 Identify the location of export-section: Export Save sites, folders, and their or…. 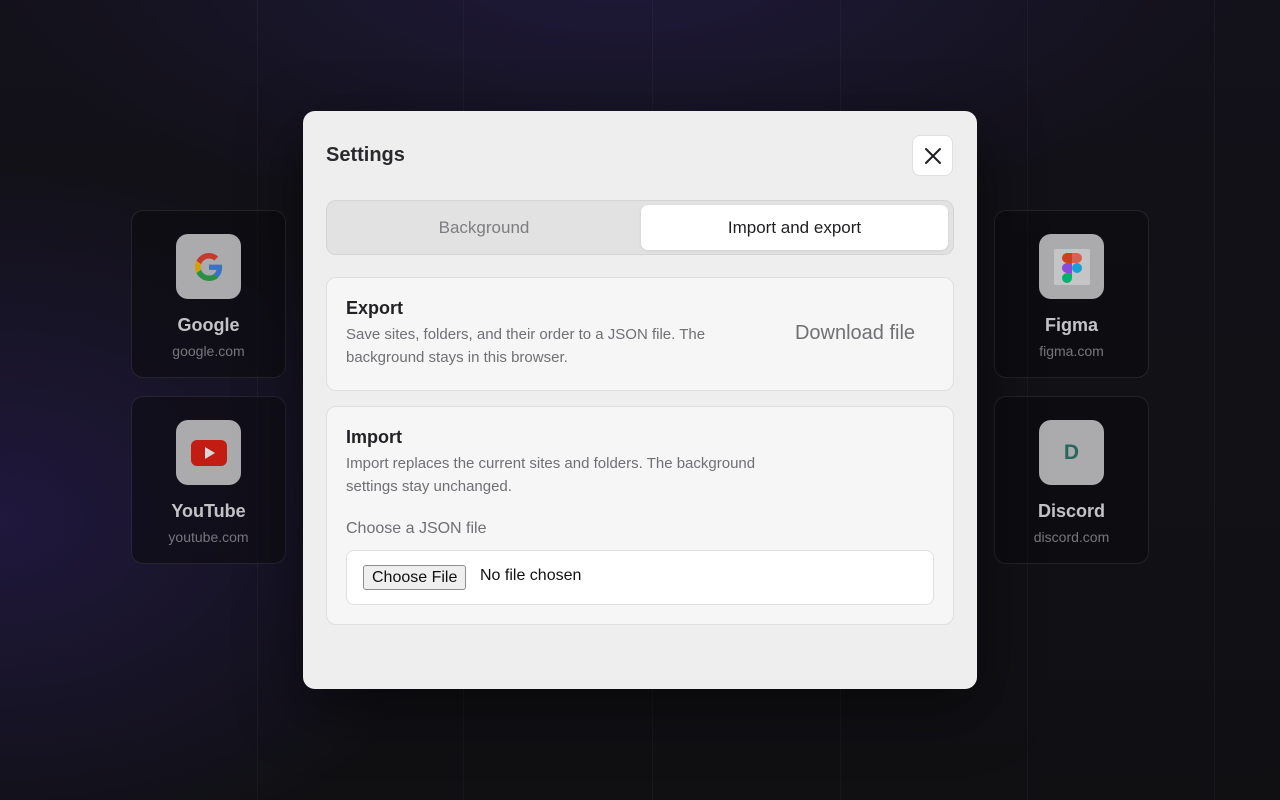
(640, 334).